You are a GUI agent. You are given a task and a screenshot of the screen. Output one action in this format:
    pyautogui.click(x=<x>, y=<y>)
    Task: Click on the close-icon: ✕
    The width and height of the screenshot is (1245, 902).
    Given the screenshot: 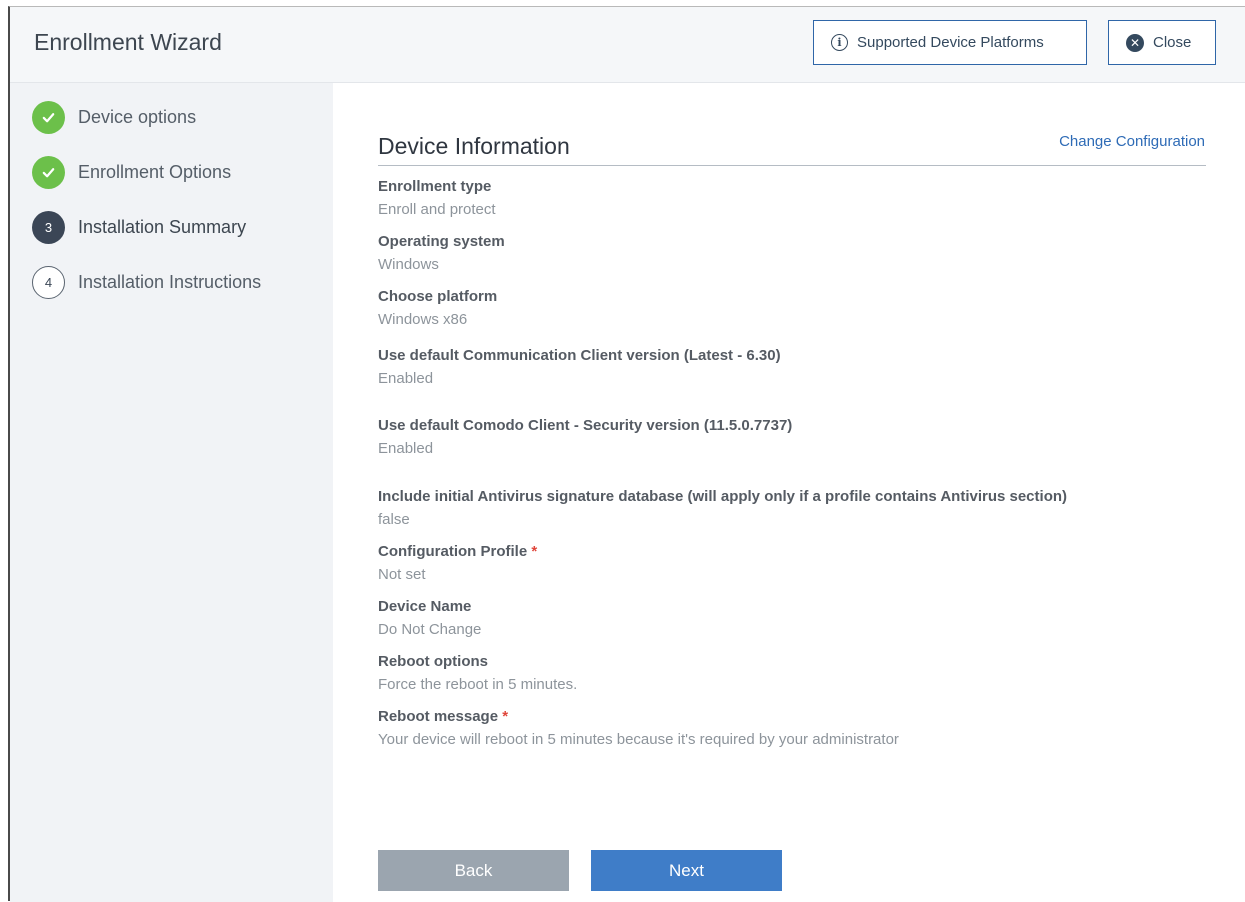 What is the action you would take?
    pyautogui.click(x=1135, y=42)
    